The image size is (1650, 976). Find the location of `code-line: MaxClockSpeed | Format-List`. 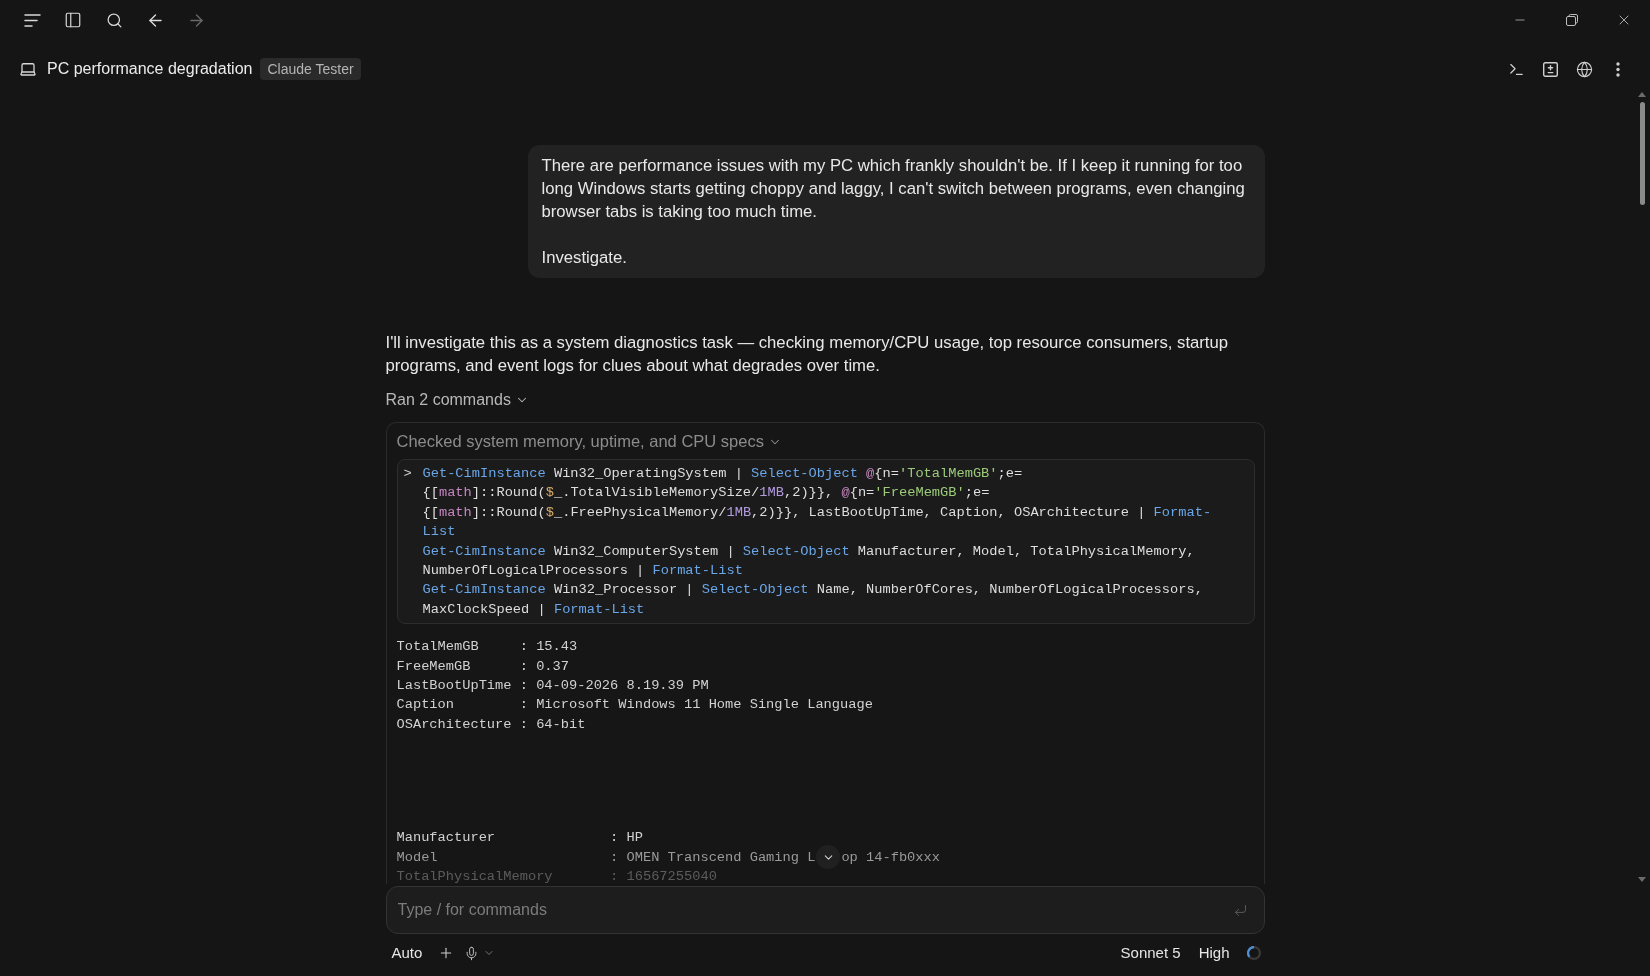

code-line: MaxClockSpeed | Format-List is located at coordinates (533, 609).